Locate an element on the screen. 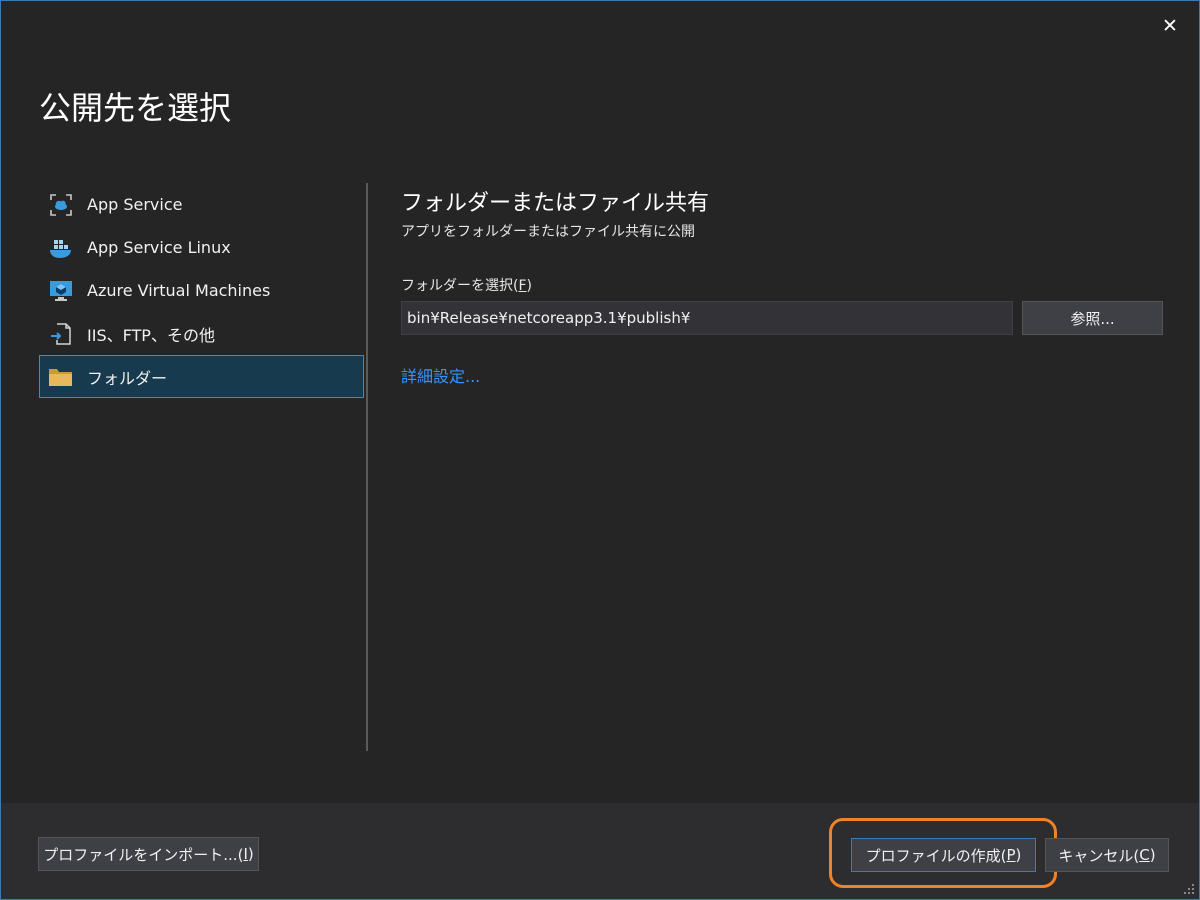 This screenshot has height=900, width=1200. close-icon: ✕ is located at coordinates (1170, 26).